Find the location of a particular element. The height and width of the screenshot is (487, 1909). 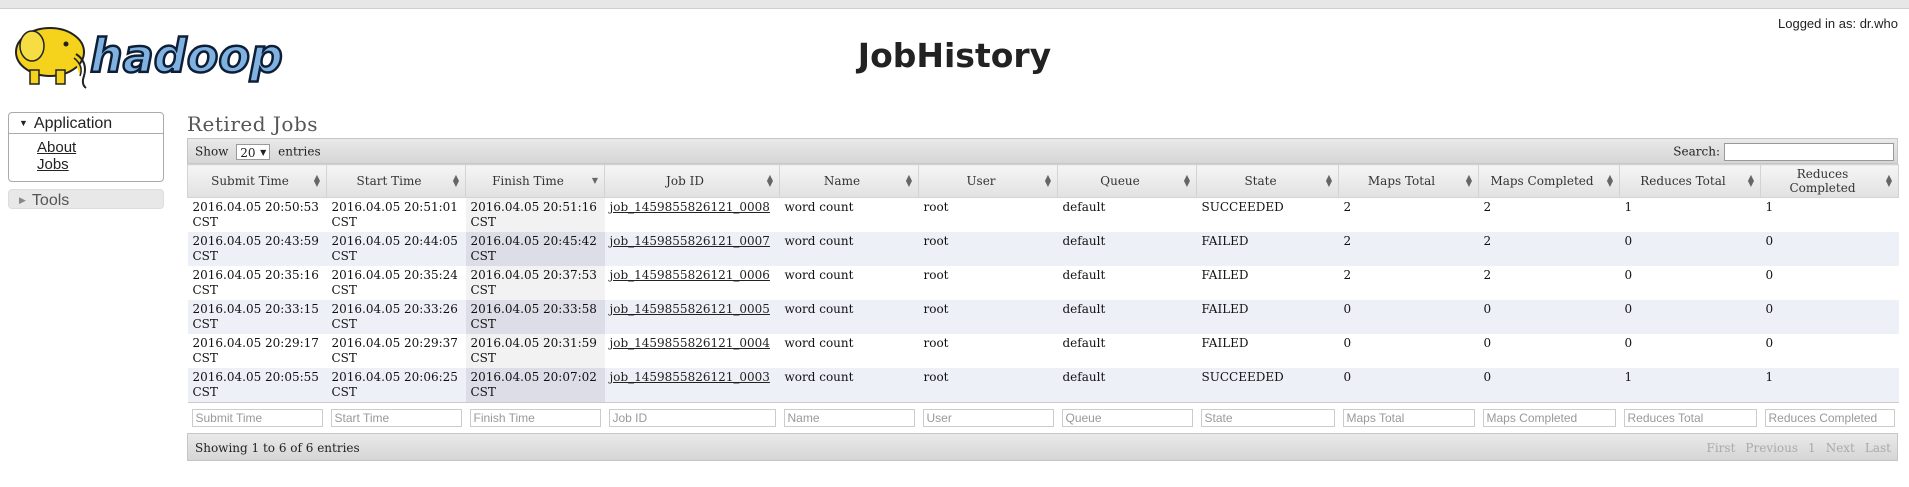

first-page-button: First is located at coordinates (1721, 448).